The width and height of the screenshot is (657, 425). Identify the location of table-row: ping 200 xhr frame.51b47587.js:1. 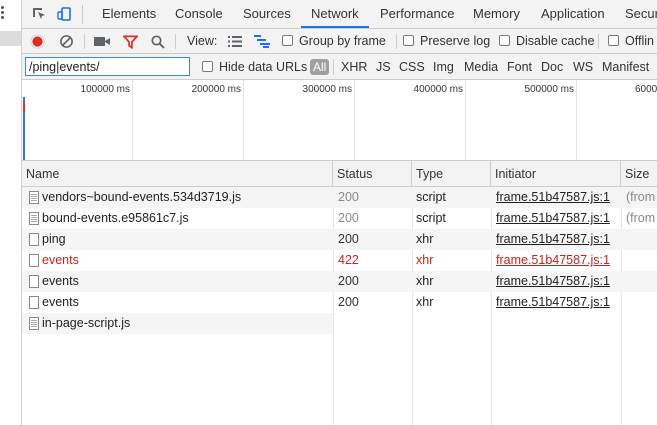
(339, 239).